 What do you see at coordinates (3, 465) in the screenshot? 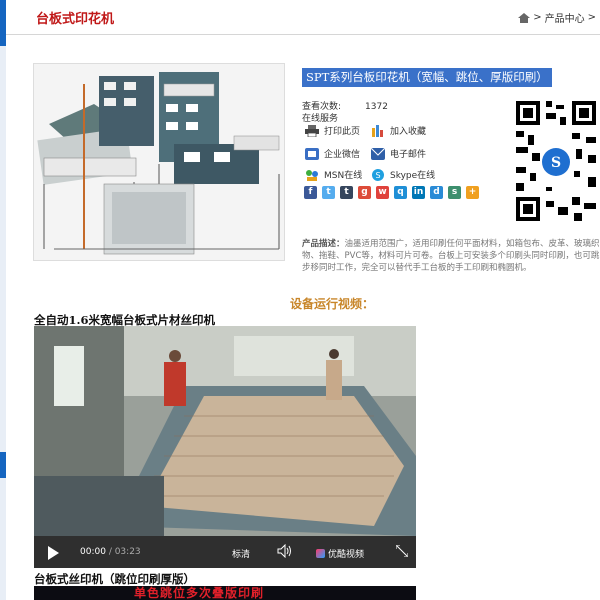
I see `sidebar-accent` at bounding box center [3, 465].